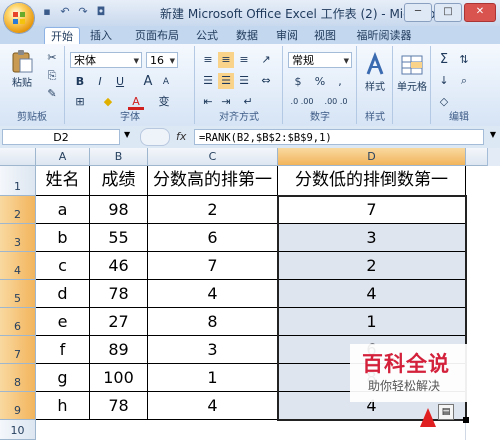 The width and height of the screenshot is (500, 440). I want to click on column-header-b: B, so click(119, 157).